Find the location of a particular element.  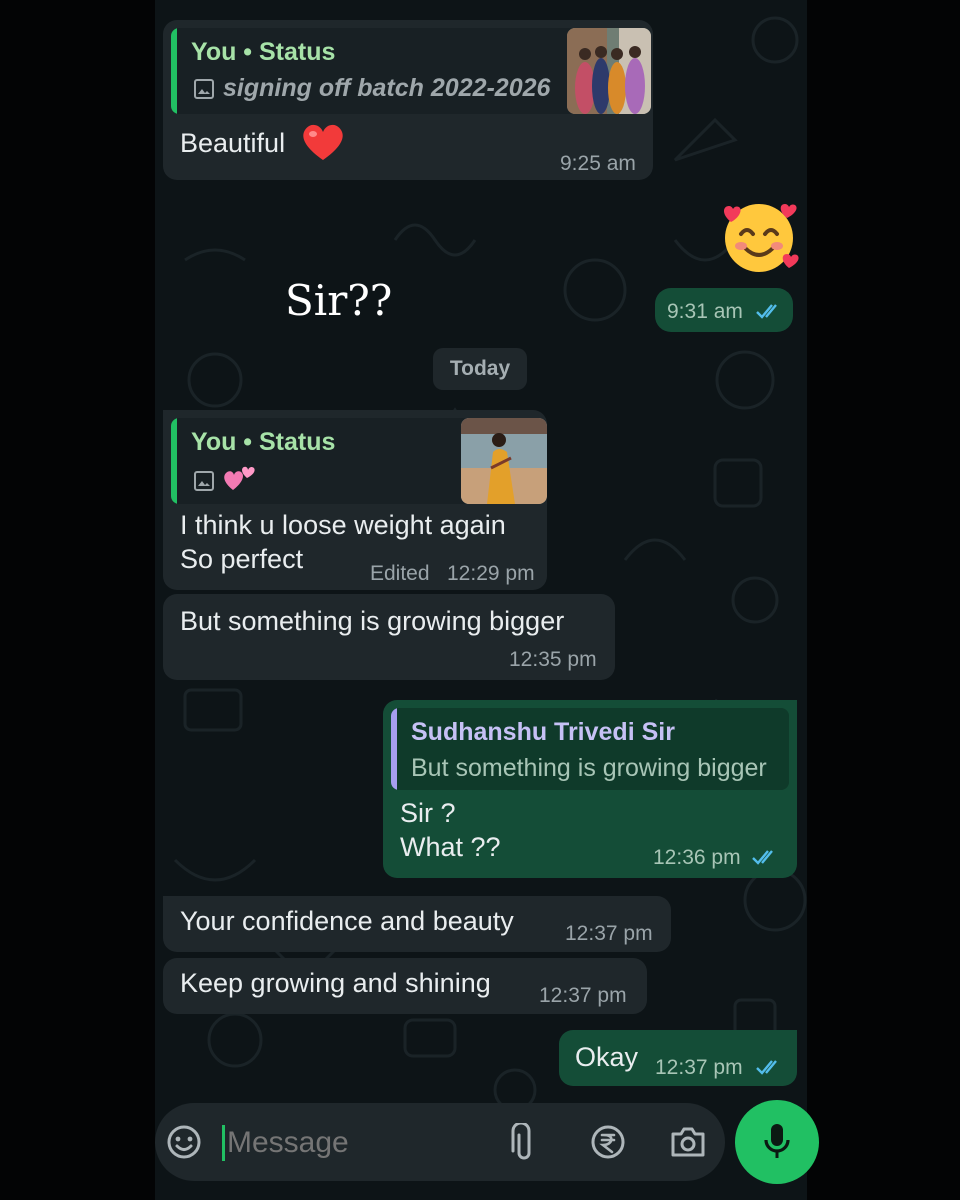

sticker-icon is located at coordinates (184, 1142).